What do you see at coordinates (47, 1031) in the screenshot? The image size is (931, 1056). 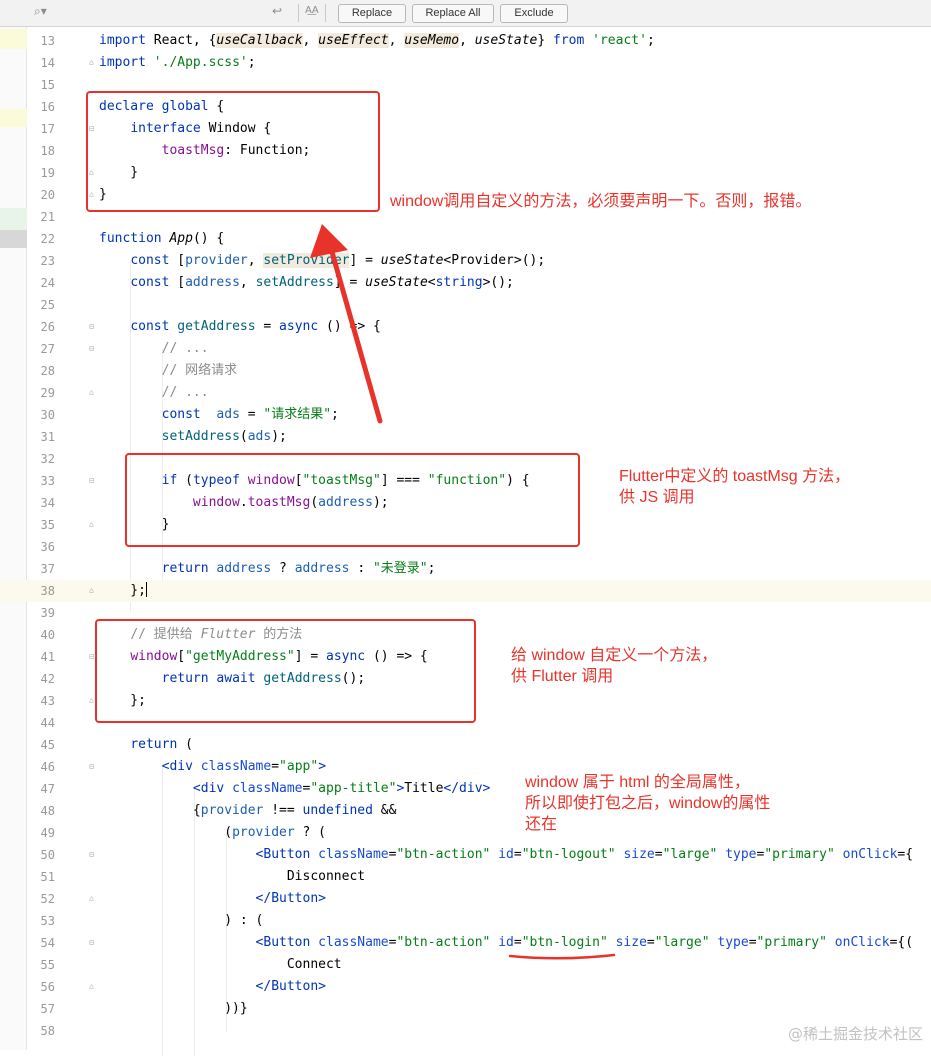 I see `line-number: 58` at bounding box center [47, 1031].